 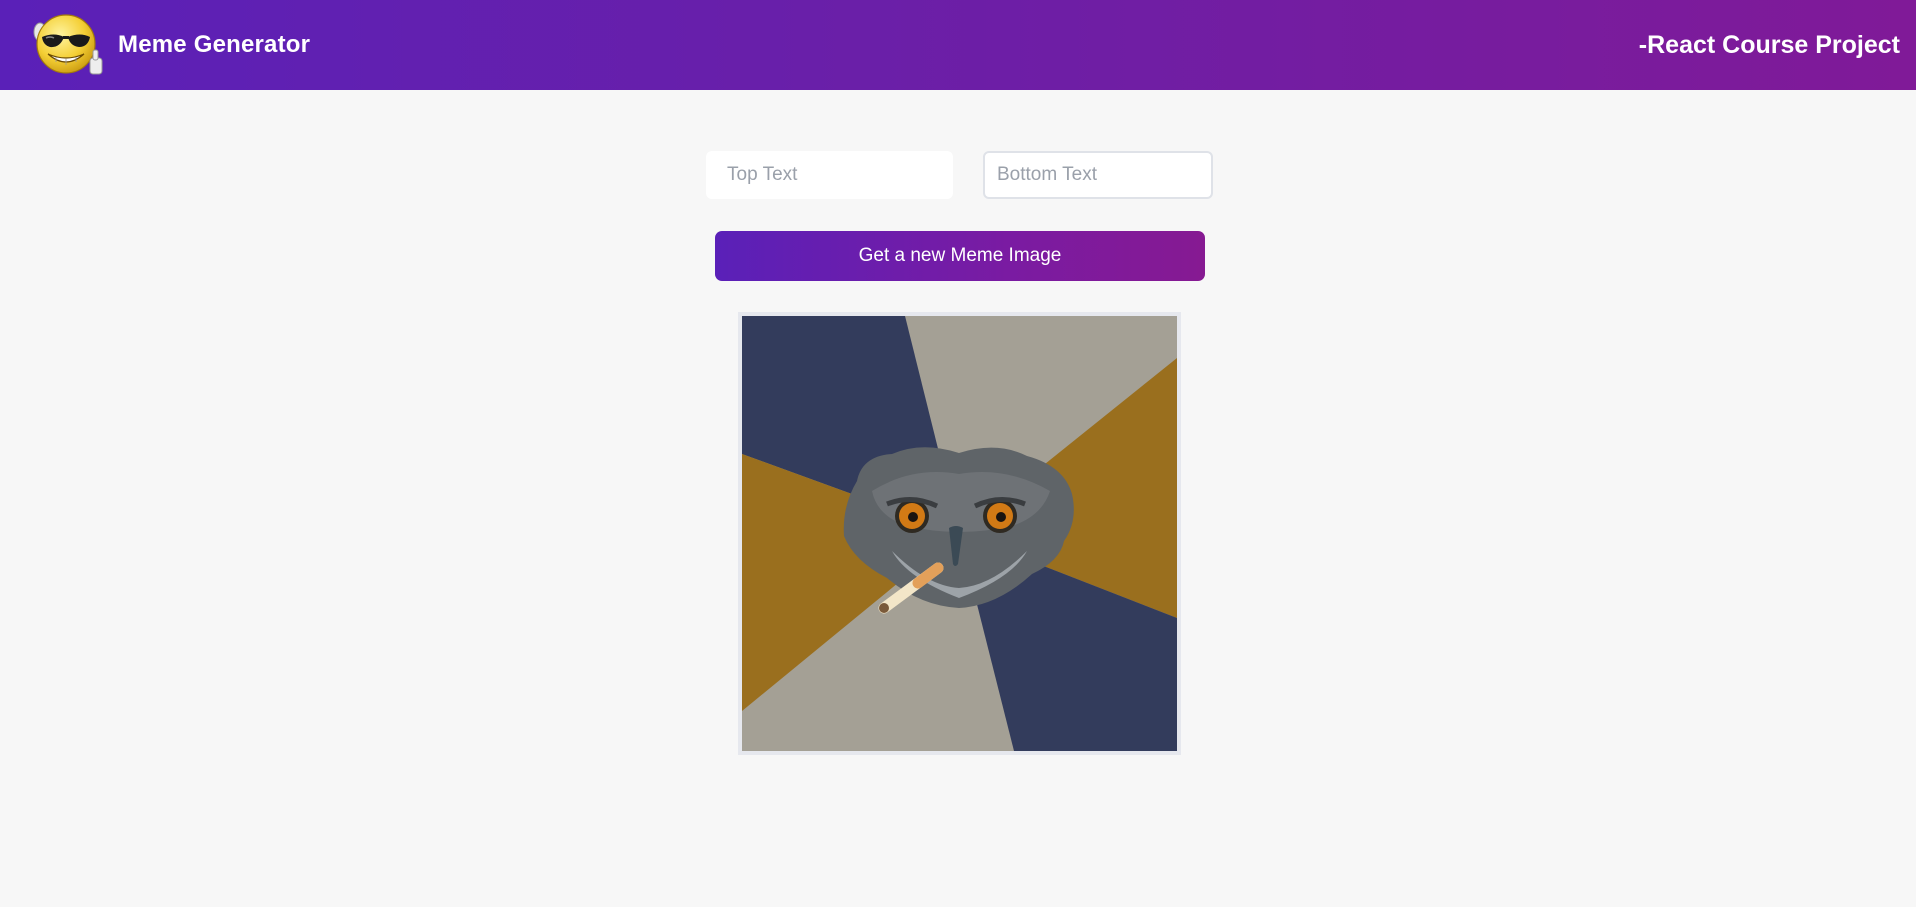 I want to click on meme-image-frame, so click(x=959, y=533).